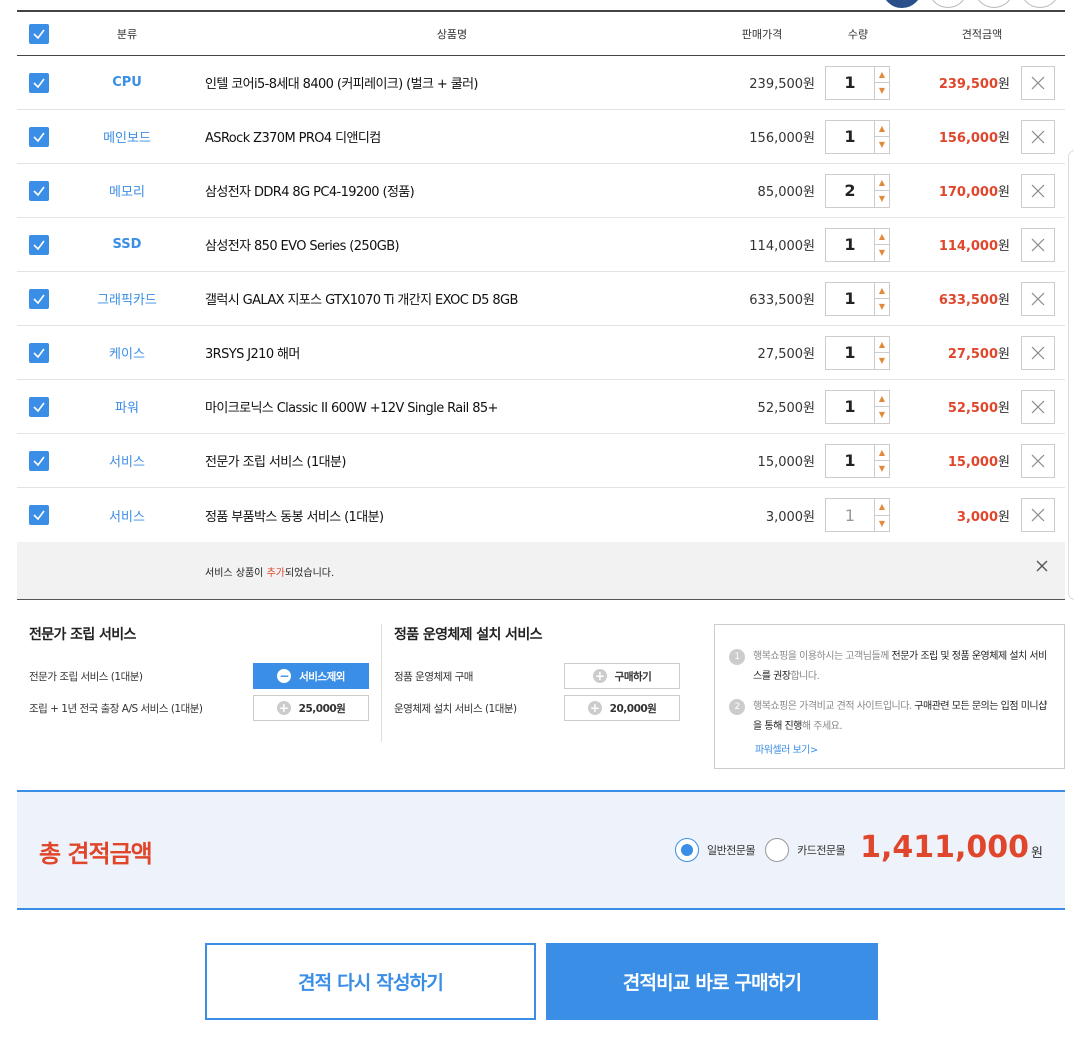 The height and width of the screenshot is (1044, 1074). What do you see at coordinates (712, 981) in the screenshot?
I see `buy-now-button: 견적비교 바로 구매하기` at bounding box center [712, 981].